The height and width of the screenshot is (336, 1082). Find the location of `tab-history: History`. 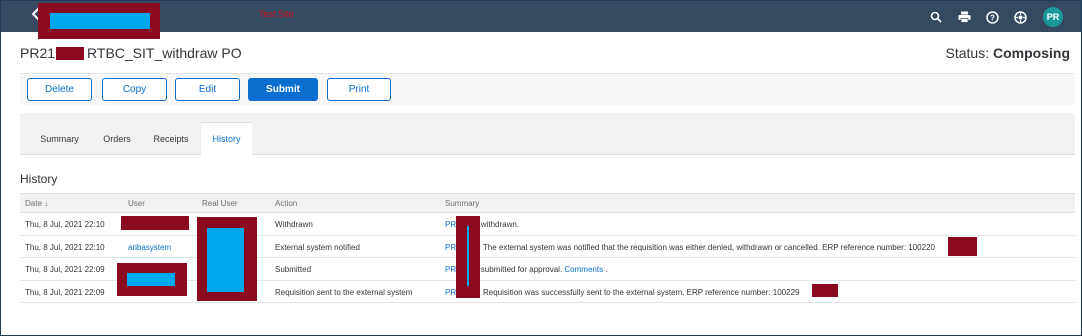

tab-history: History is located at coordinates (226, 138).